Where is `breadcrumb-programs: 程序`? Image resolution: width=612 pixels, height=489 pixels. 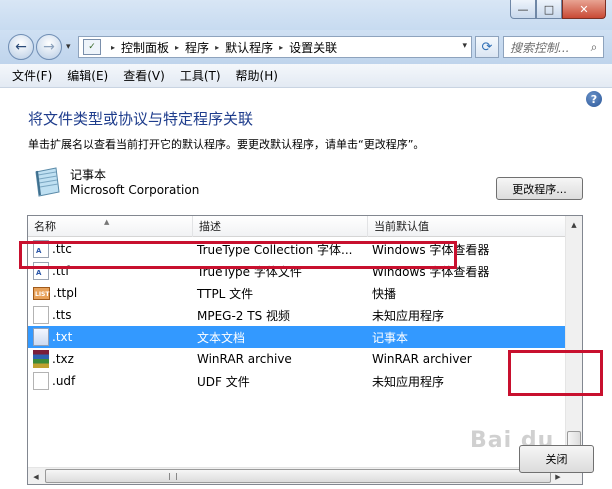
breadcrumb-programs: 程序 is located at coordinates (197, 47).